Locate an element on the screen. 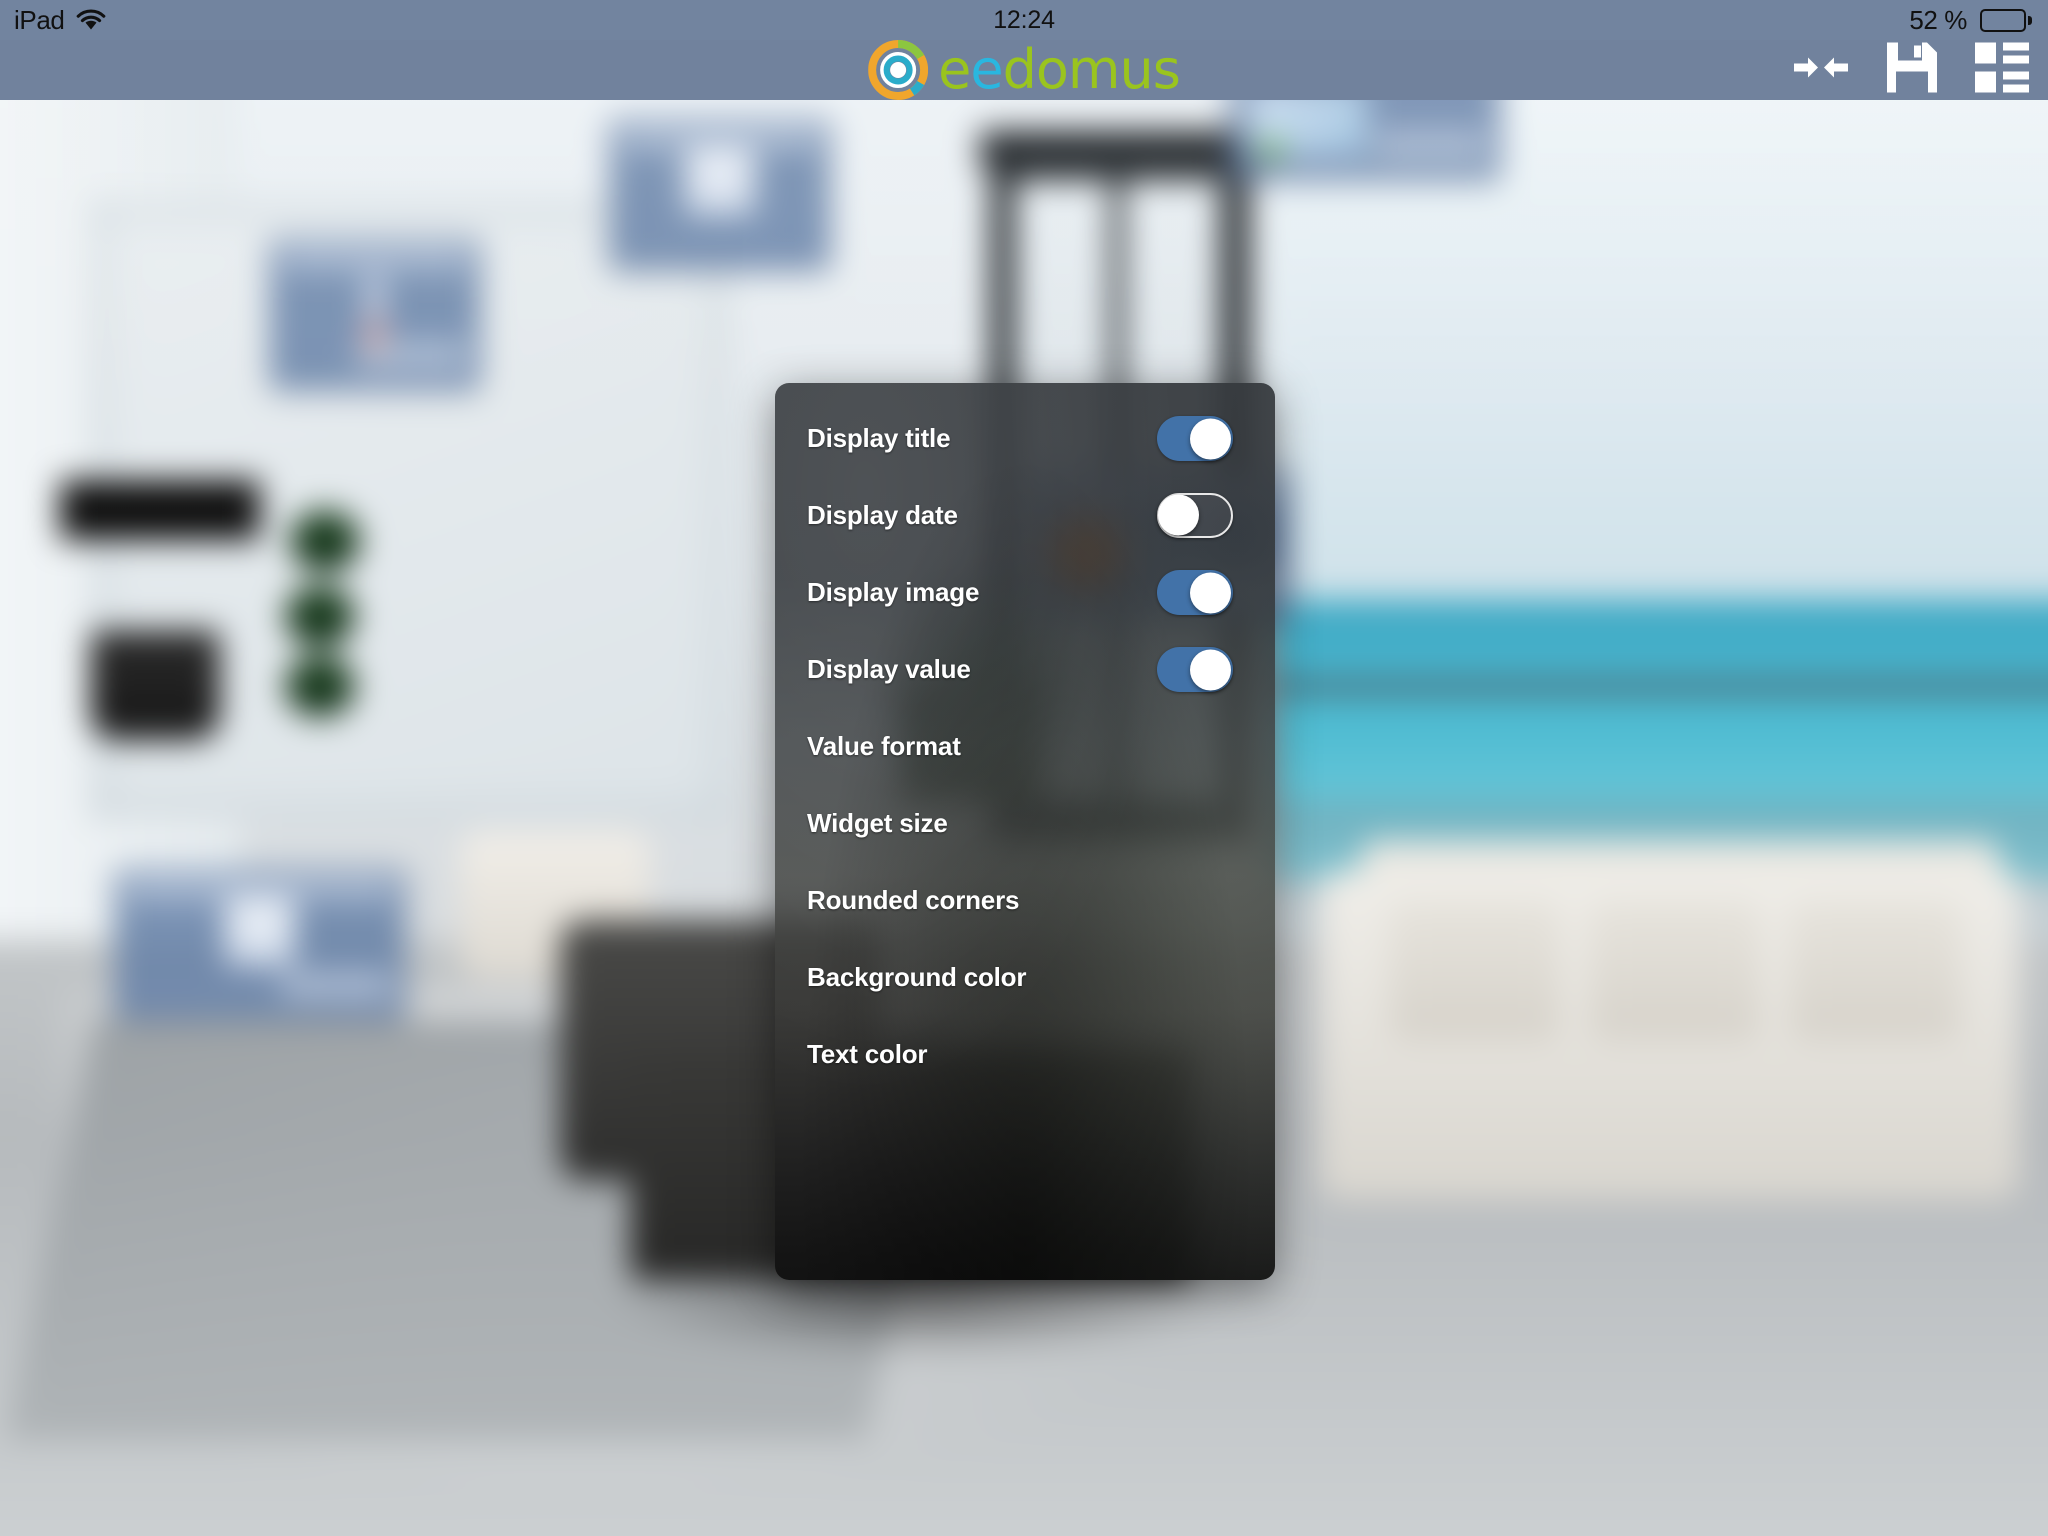 The image size is (2048, 1536). shutter-widget is located at coordinates (720, 195).